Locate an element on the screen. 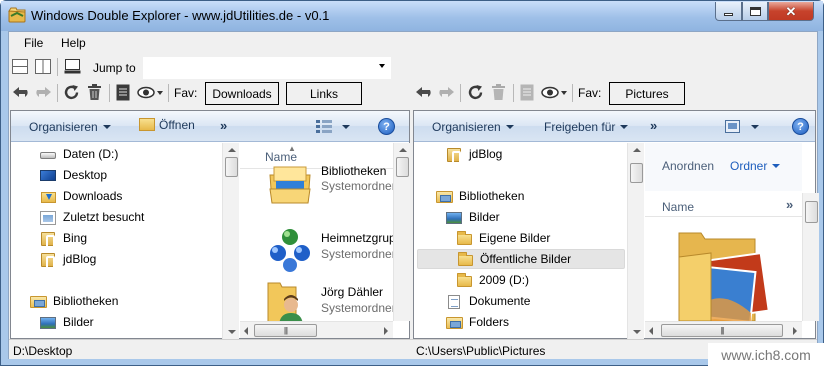 This screenshot has height=366, width=824. split-horizontal-icon is located at coordinates (20, 66).